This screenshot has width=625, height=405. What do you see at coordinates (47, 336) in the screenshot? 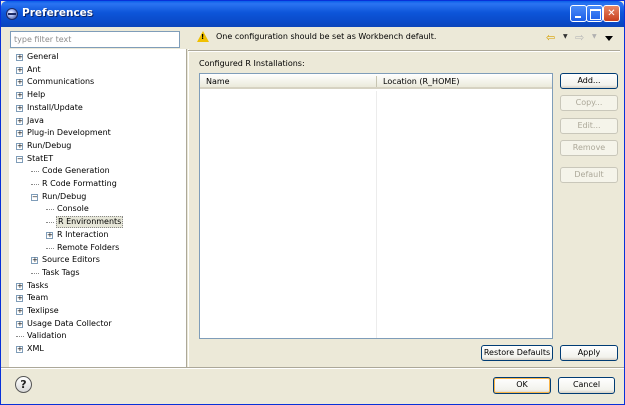
I see `tree-item-label: Validation` at bounding box center [47, 336].